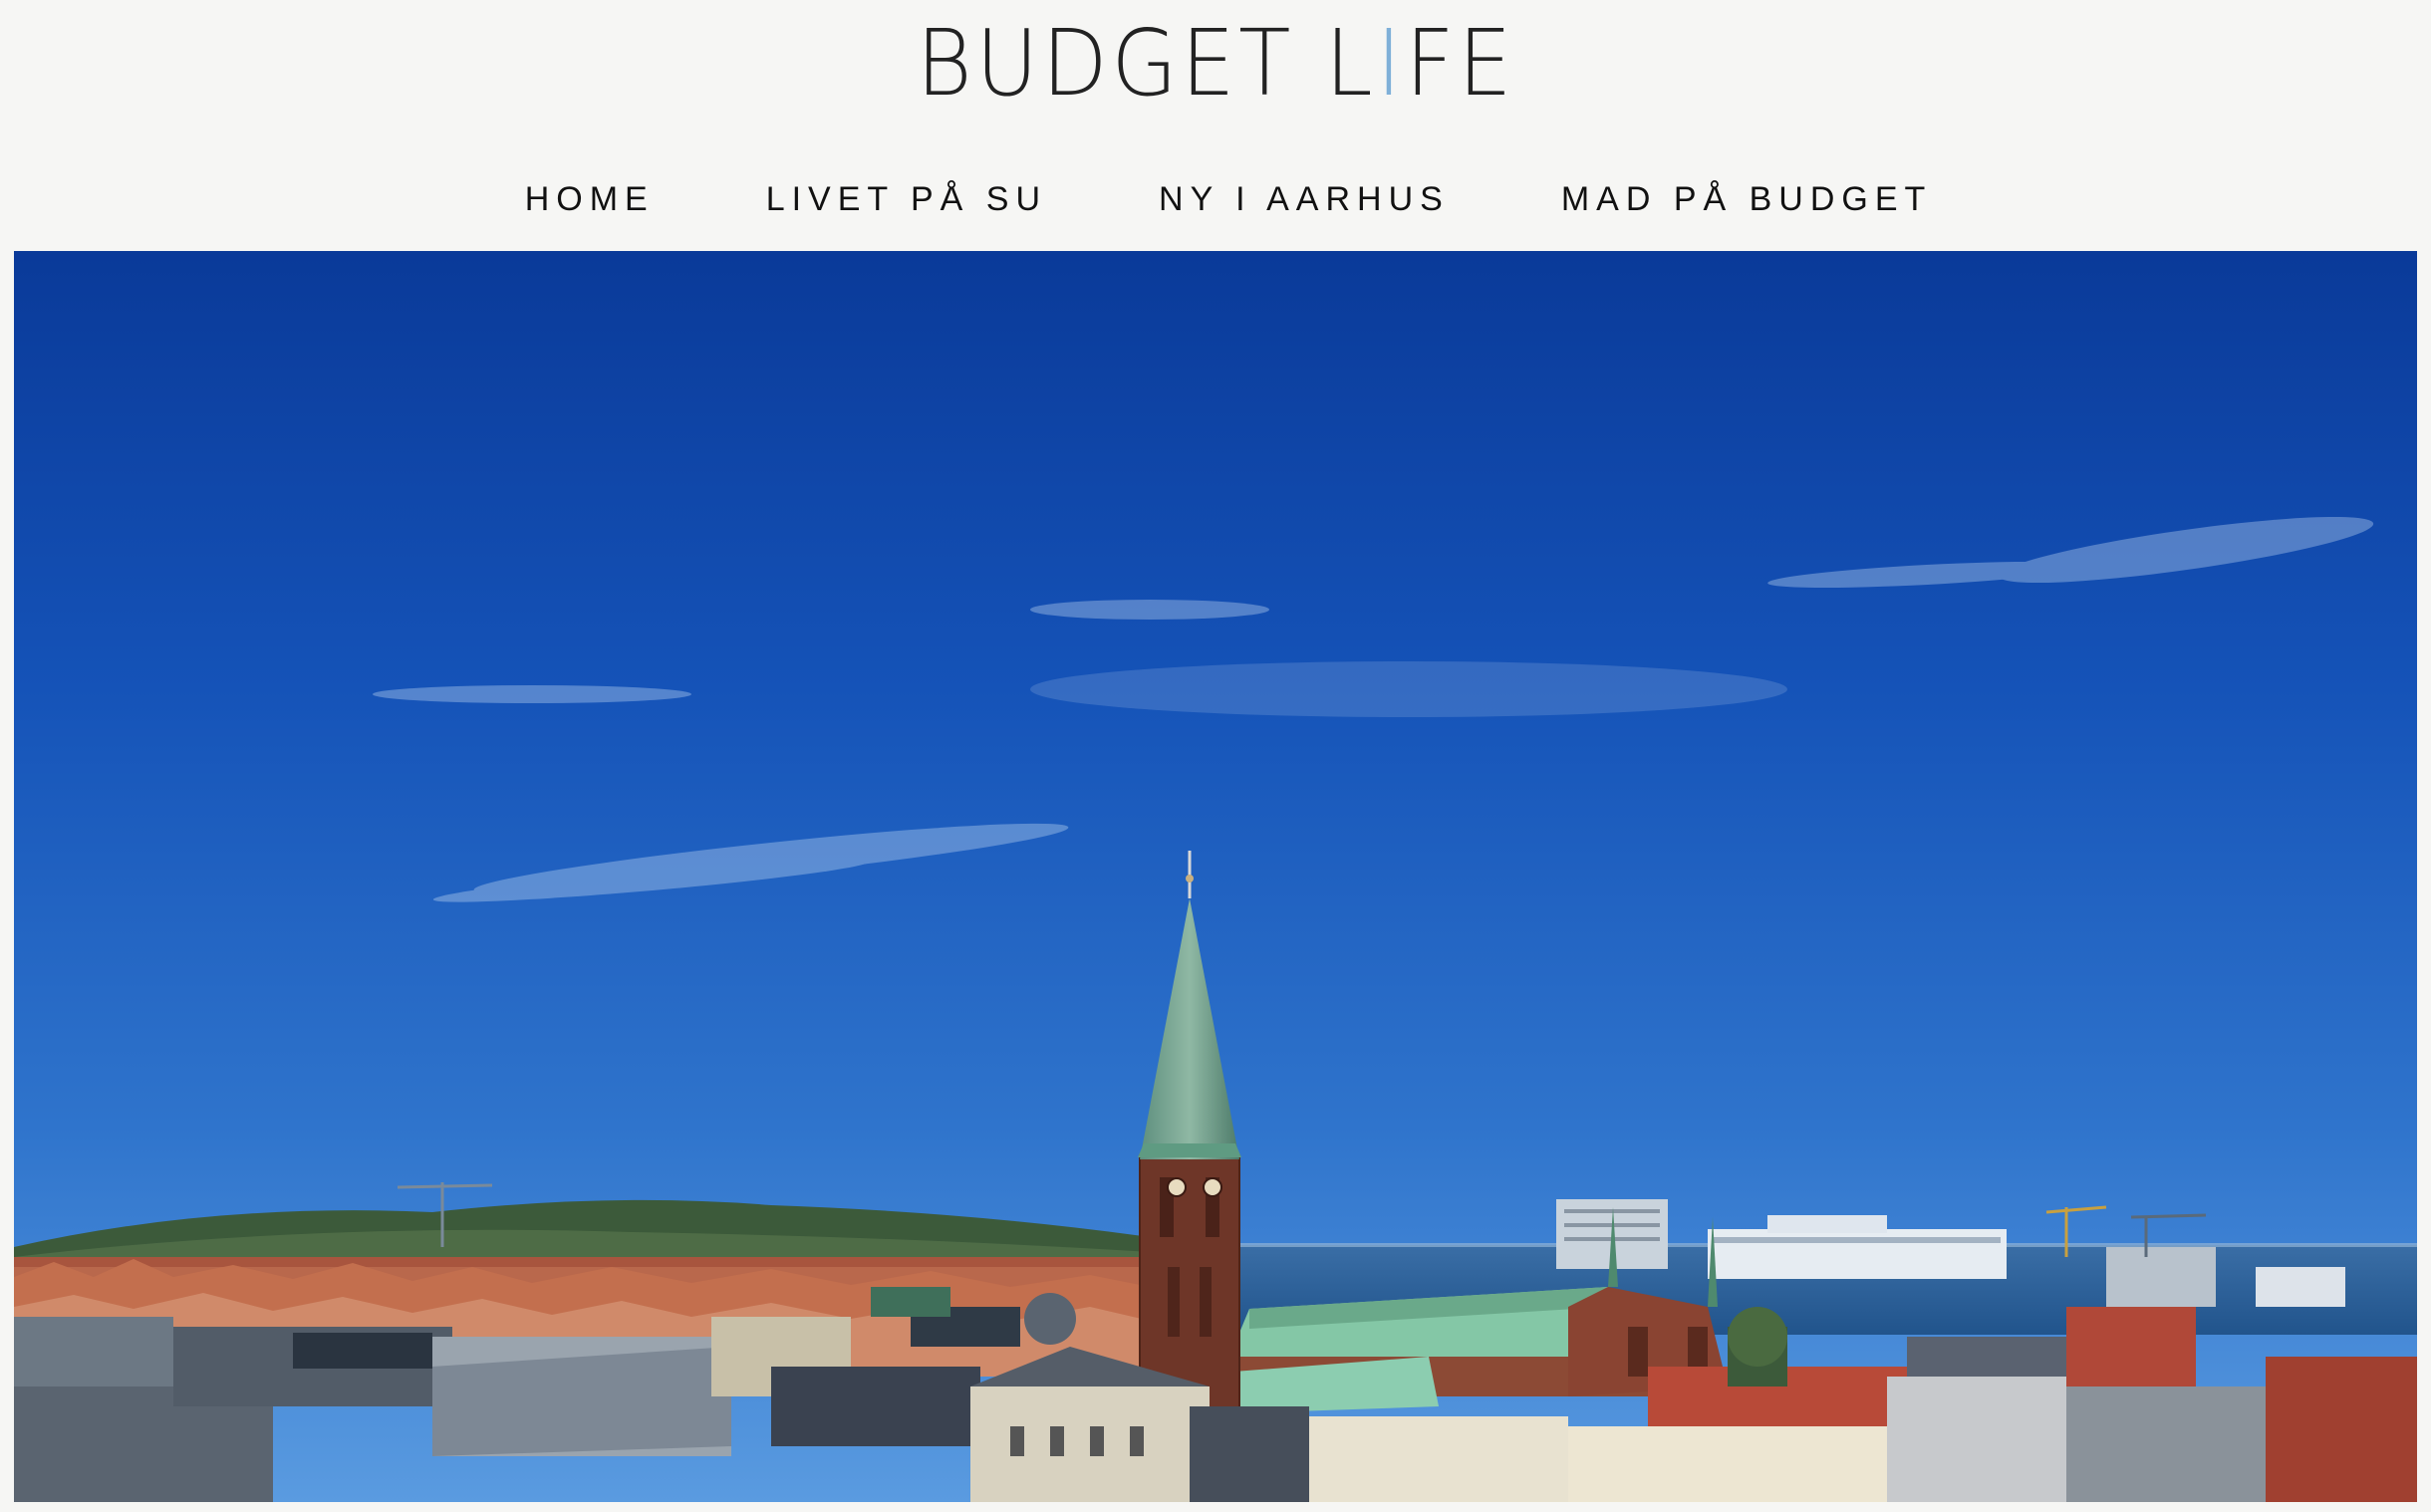  I want to click on site-logo: BUDGET LIFE, so click(1215, 64).